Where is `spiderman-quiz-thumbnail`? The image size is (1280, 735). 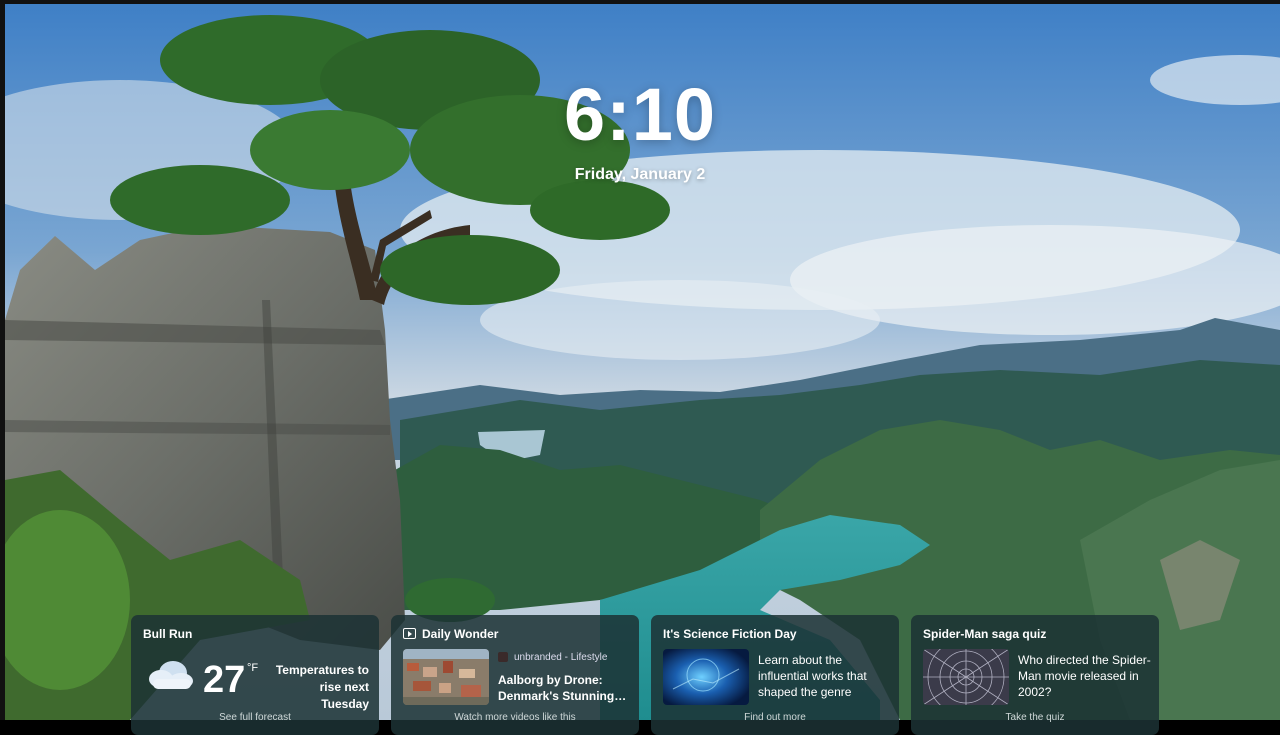 spiderman-quiz-thumbnail is located at coordinates (966, 677).